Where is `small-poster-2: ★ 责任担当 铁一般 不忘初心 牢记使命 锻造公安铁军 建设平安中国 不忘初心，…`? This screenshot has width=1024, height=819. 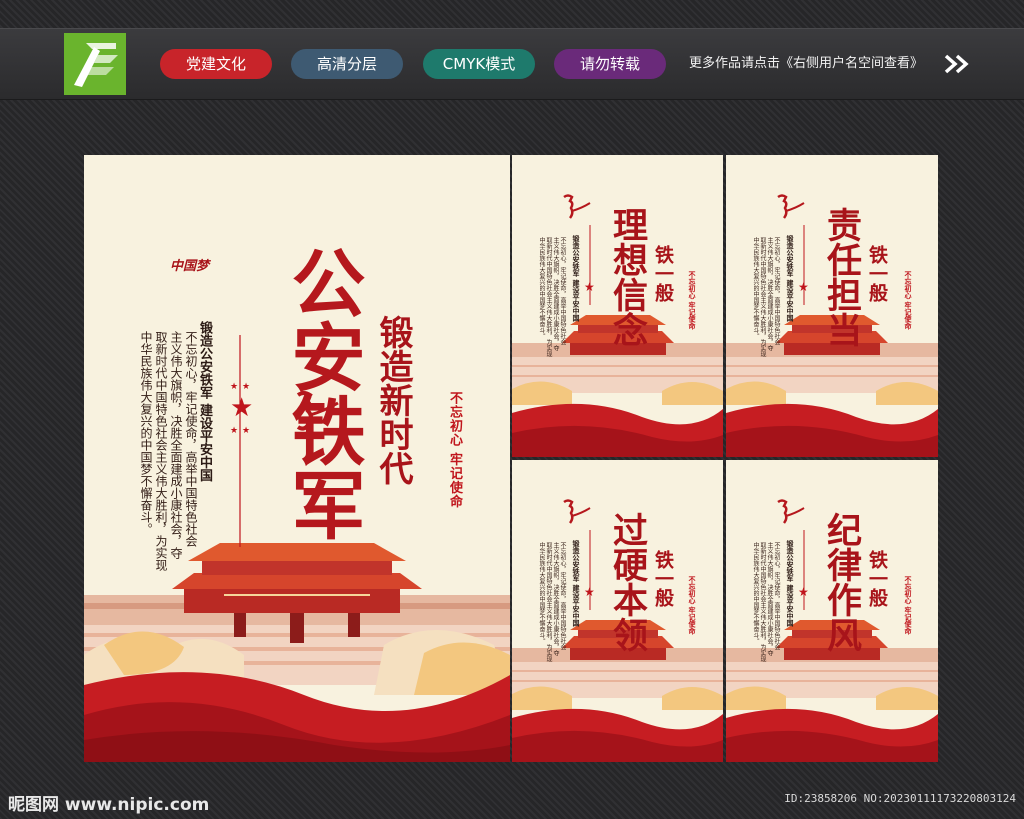
small-poster-2: ★ 责任担当 铁一般 不忘初心 牢记使命 锻造公安铁军 建设平安中国 不忘初心，… is located at coordinates (832, 306).